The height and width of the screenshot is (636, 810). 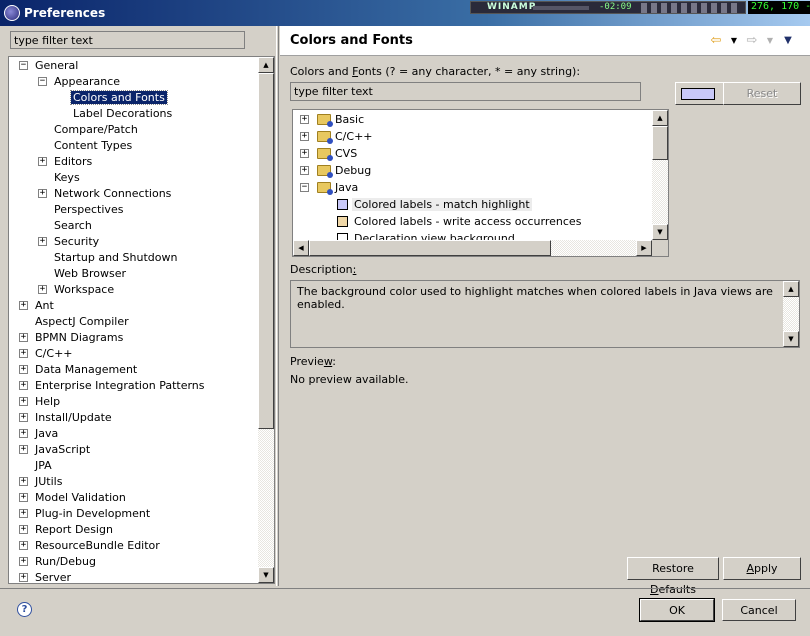 I want to click on color-tree-hscroll: ◀ ▶, so click(x=472, y=248).